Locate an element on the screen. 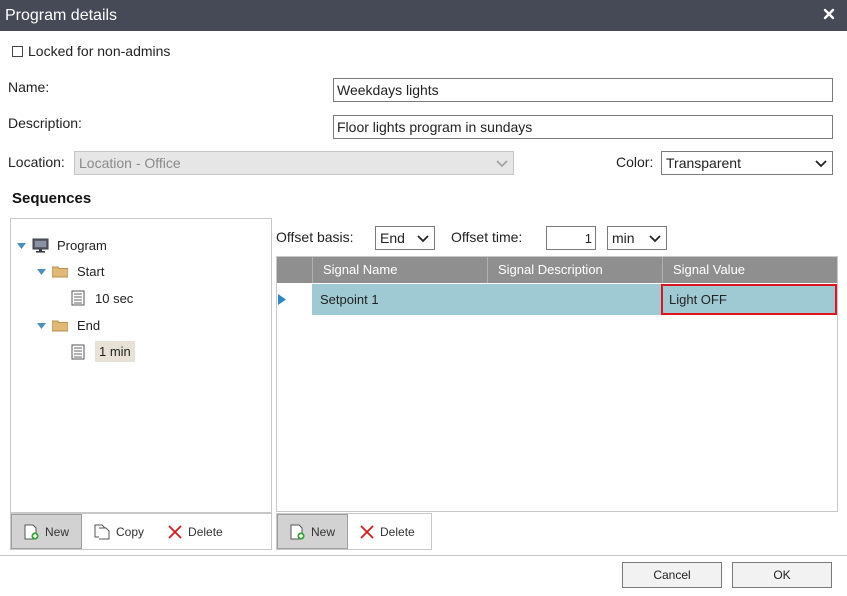 The height and width of the screenshot is (596, 847). location-value: Location - Office is located at coordinates (130, 163).